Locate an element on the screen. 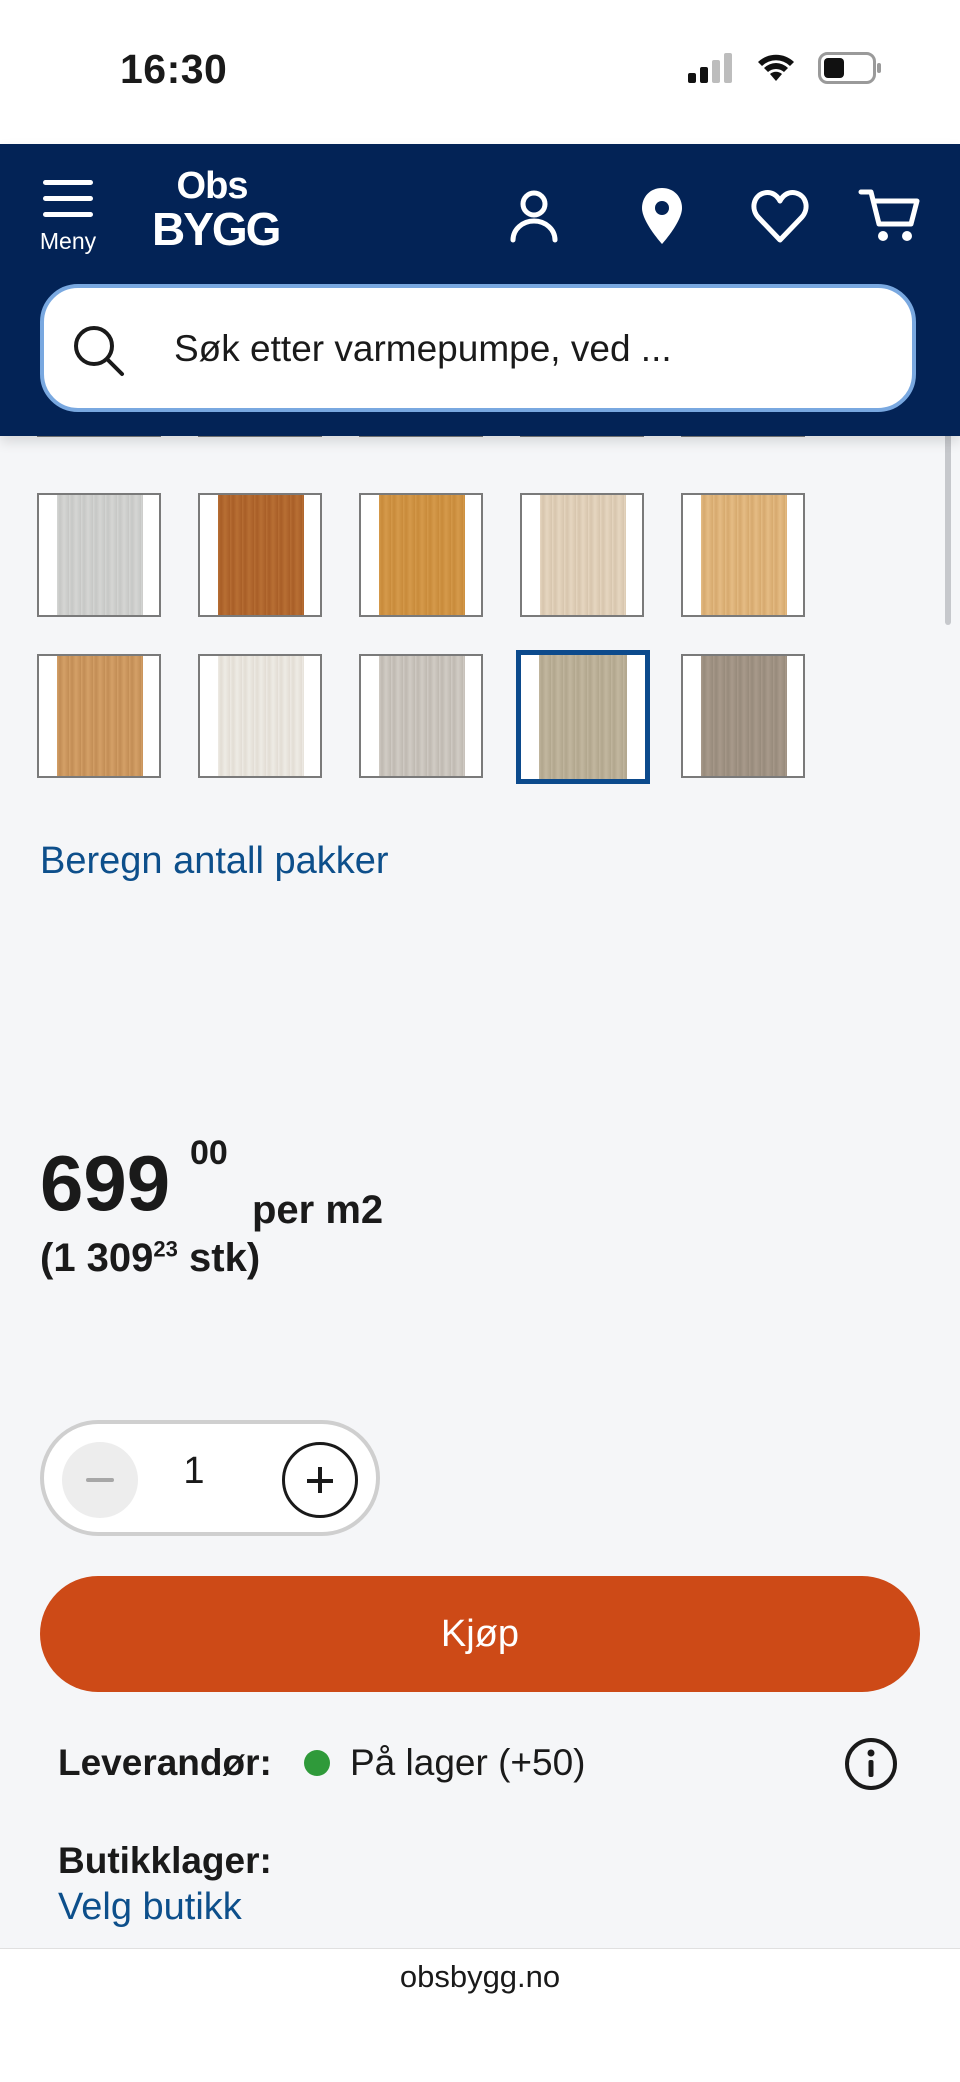 This screenshot has width=960, height=2082. price-per-piece: (1 30923 stk) is located at coordinates (150, 1258).